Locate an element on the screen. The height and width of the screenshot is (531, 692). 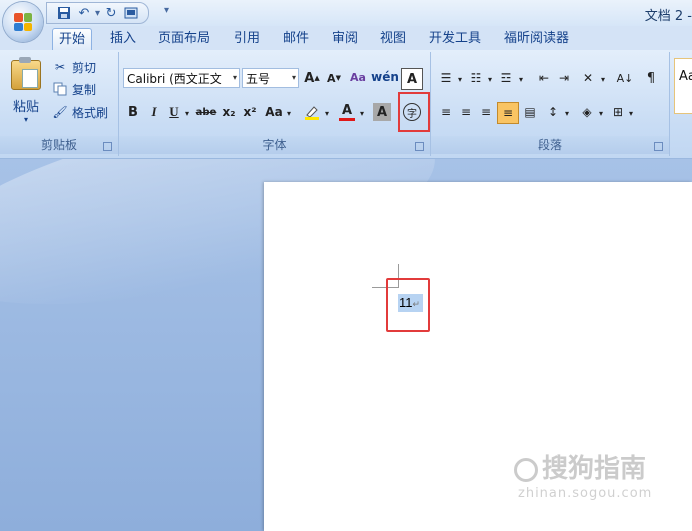
italic-button: I is located at coordinates (154, 112).